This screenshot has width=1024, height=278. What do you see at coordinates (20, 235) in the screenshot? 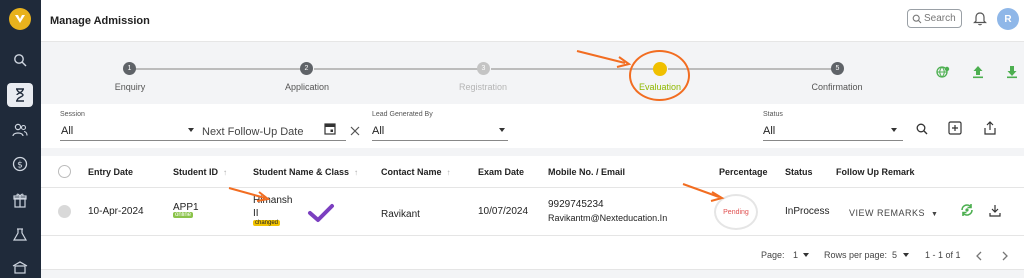
I see `sidebar-lab-icon` at bounding box center [20, 235].